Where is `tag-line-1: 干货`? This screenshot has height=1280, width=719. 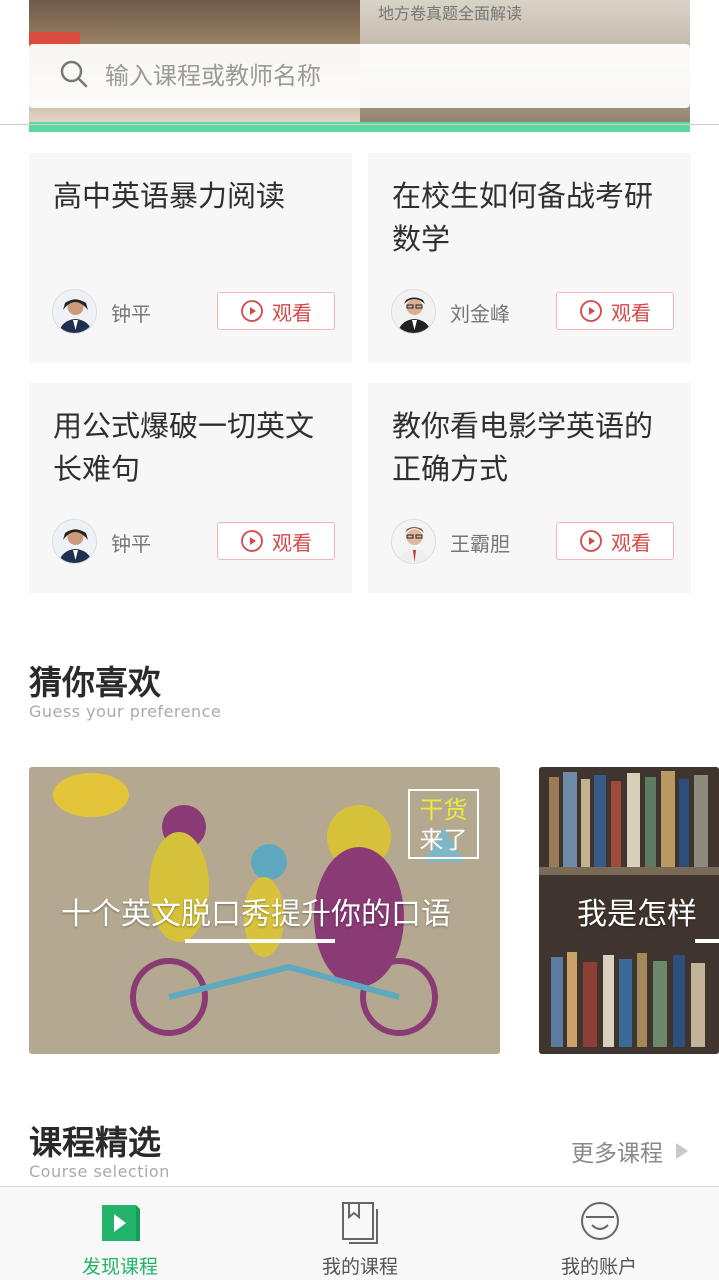 tag-line-1: 干货 is located at coordinates (443, 810).